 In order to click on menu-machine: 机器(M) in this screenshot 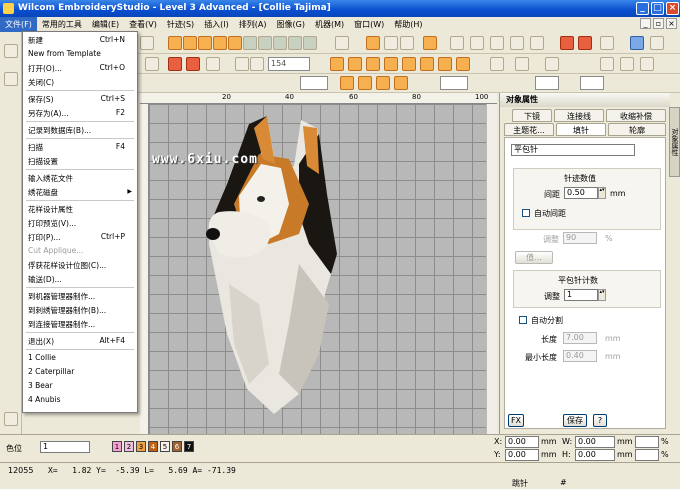, I will do `click(329, 24)`.